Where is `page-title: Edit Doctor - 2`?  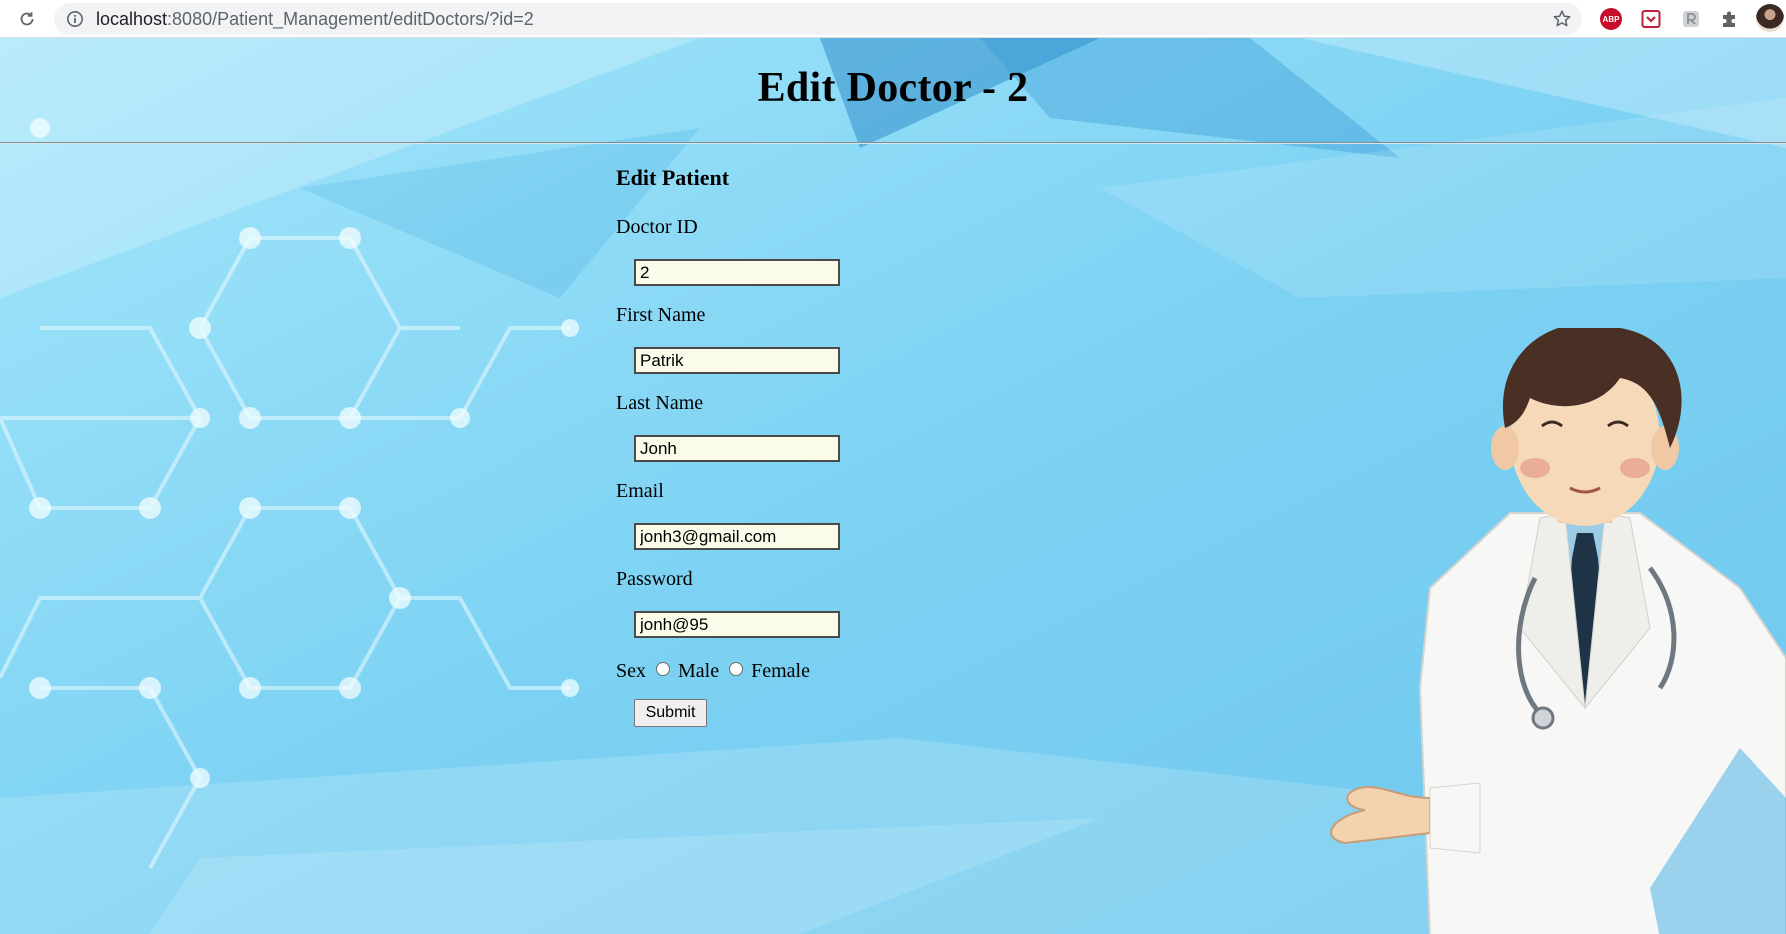 page-title: Edit Doctor - 2 is located at coordinates (893, 88).